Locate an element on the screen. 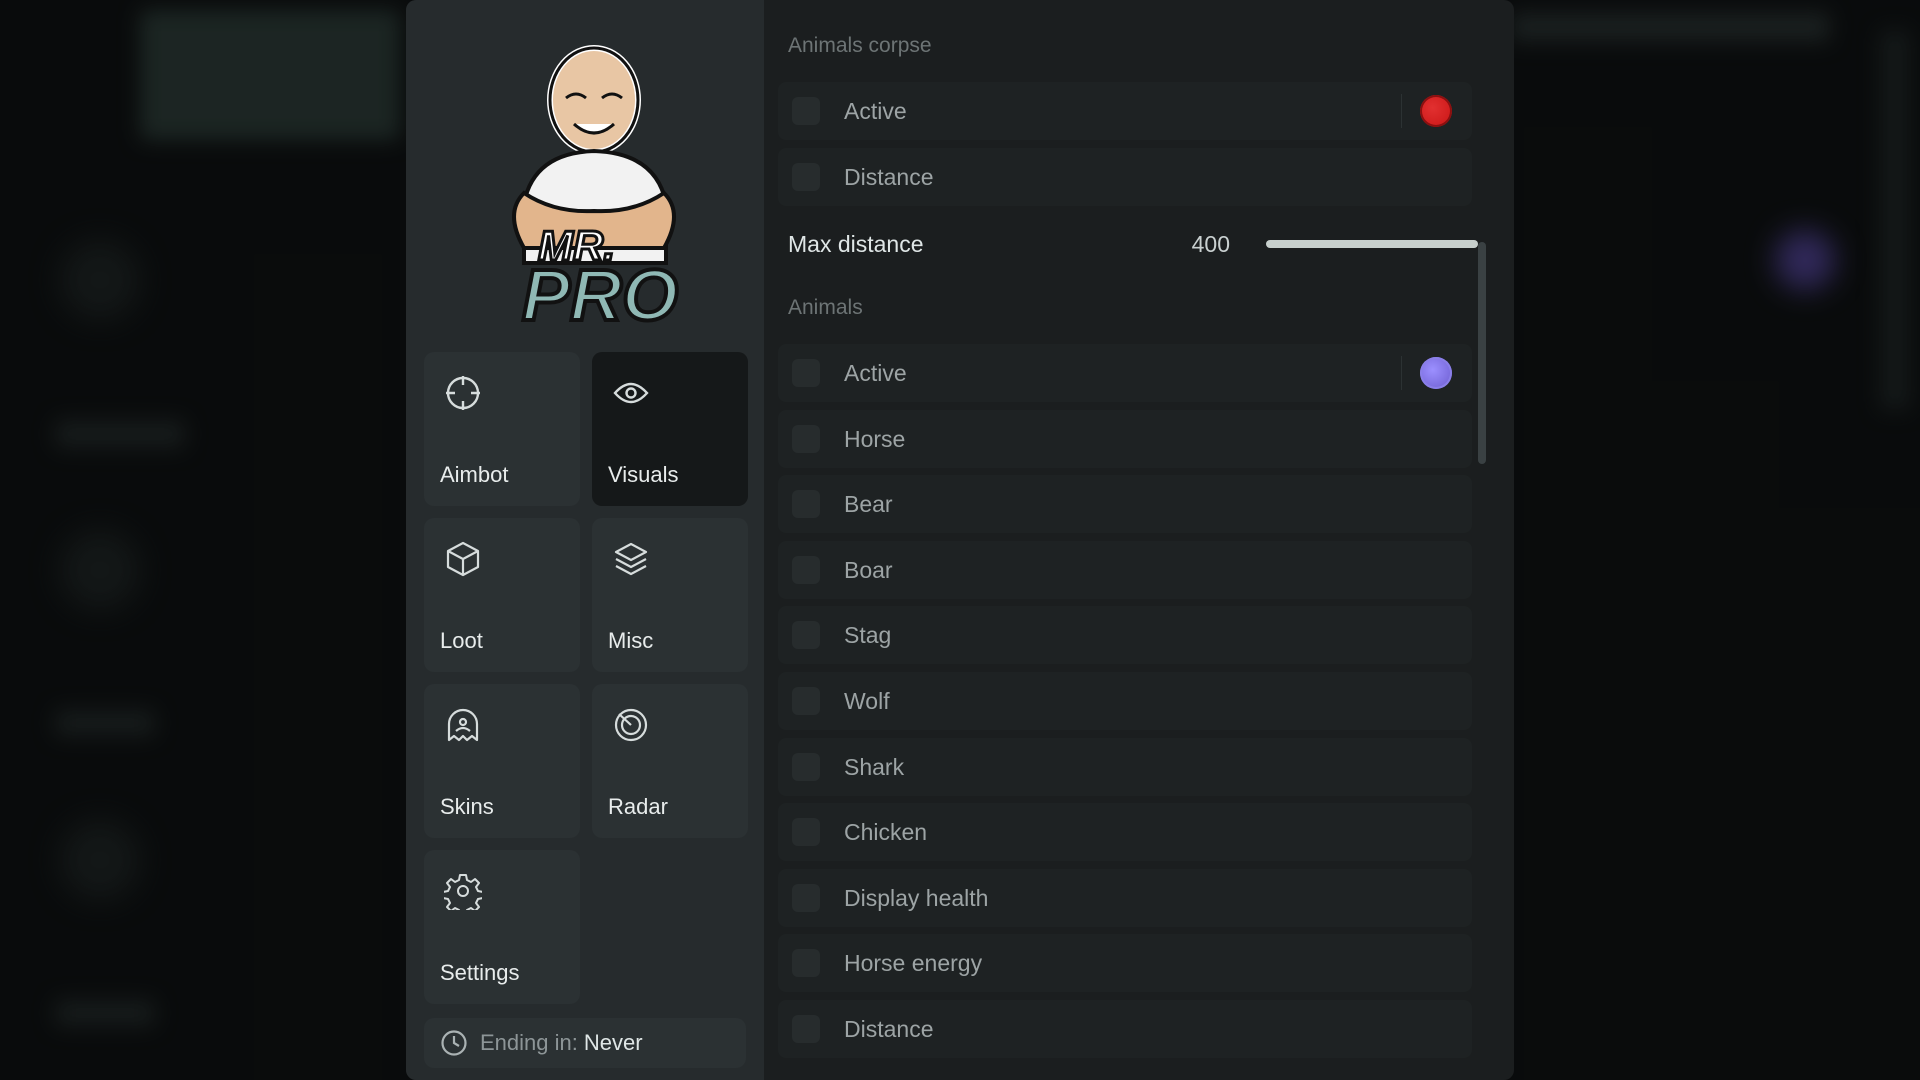 Image resolution: width=1920 pixels, height=1080 pixels. crosshair-icon is located at coordinates (463, 393).